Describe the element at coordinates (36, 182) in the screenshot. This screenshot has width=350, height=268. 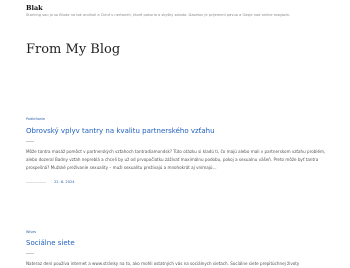
I see `date-divider` at that location.